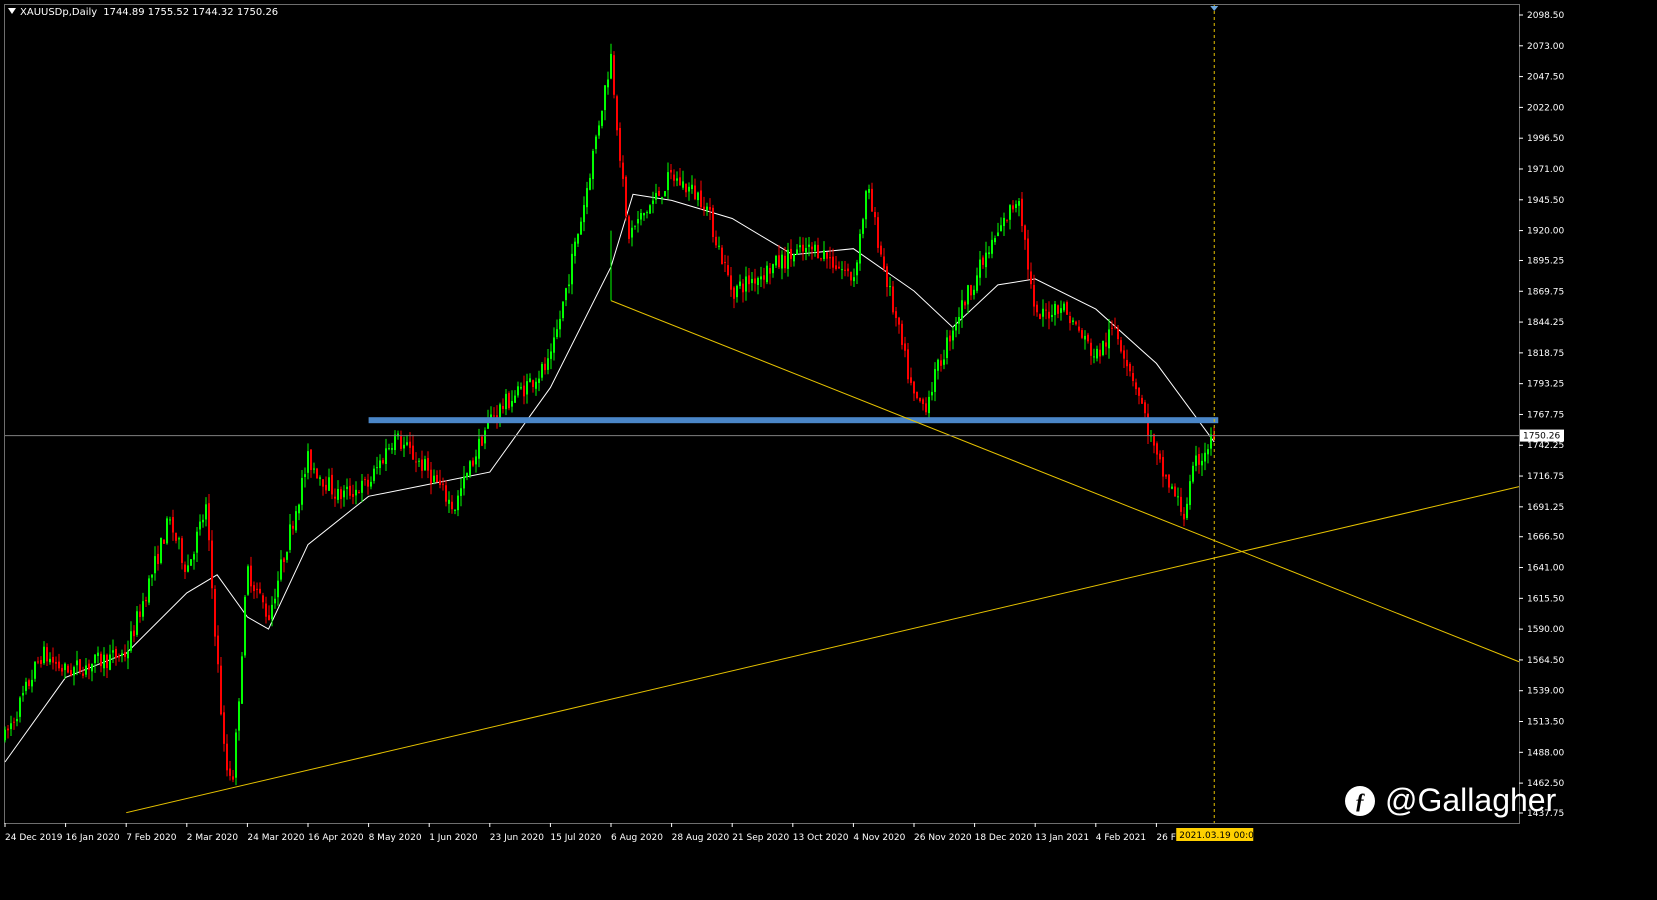  I want to click on y-tick-label: 1895.25, so click(1545, 261).